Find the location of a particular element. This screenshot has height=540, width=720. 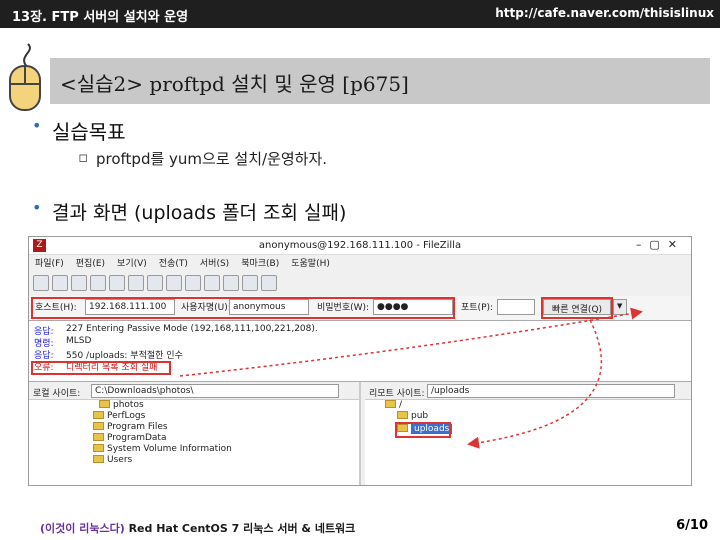

window-controls: –▢✕ is located at coordinates (660, 244).